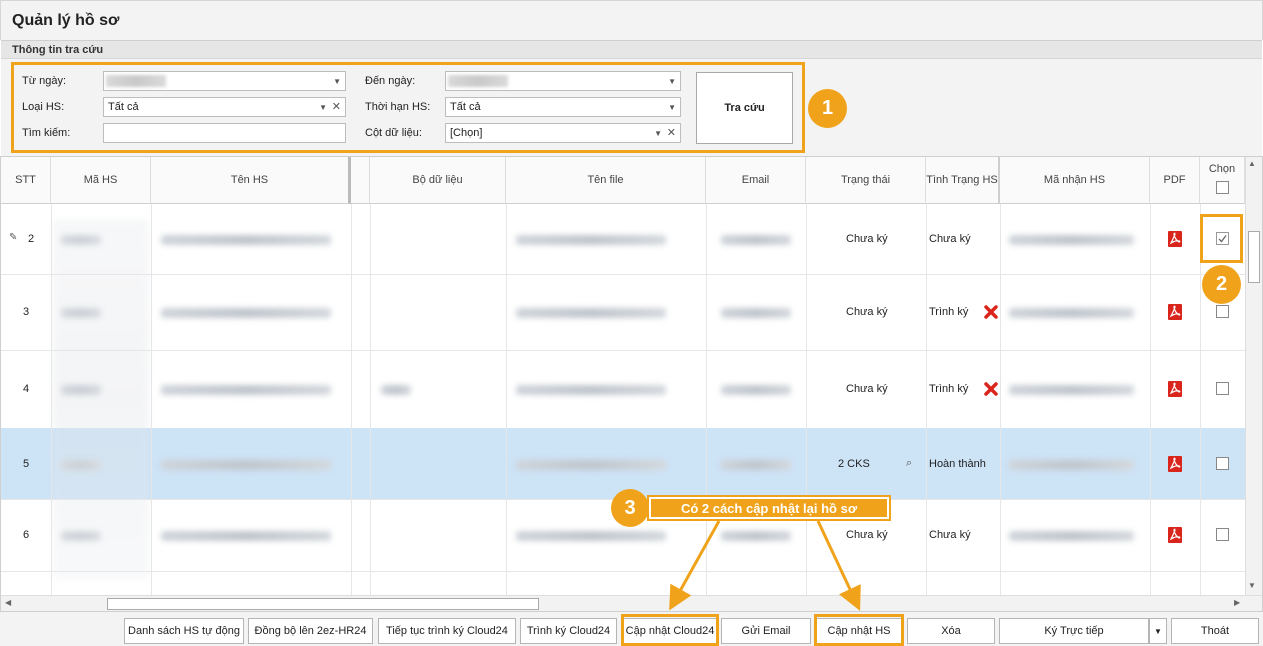 This screenshot has width=1263, height=646. What do you see at coordinates (184, 631) in the screenshot?
I see `auto-list-button: Danh sách HS tự động` at bounding box center [184, 631].